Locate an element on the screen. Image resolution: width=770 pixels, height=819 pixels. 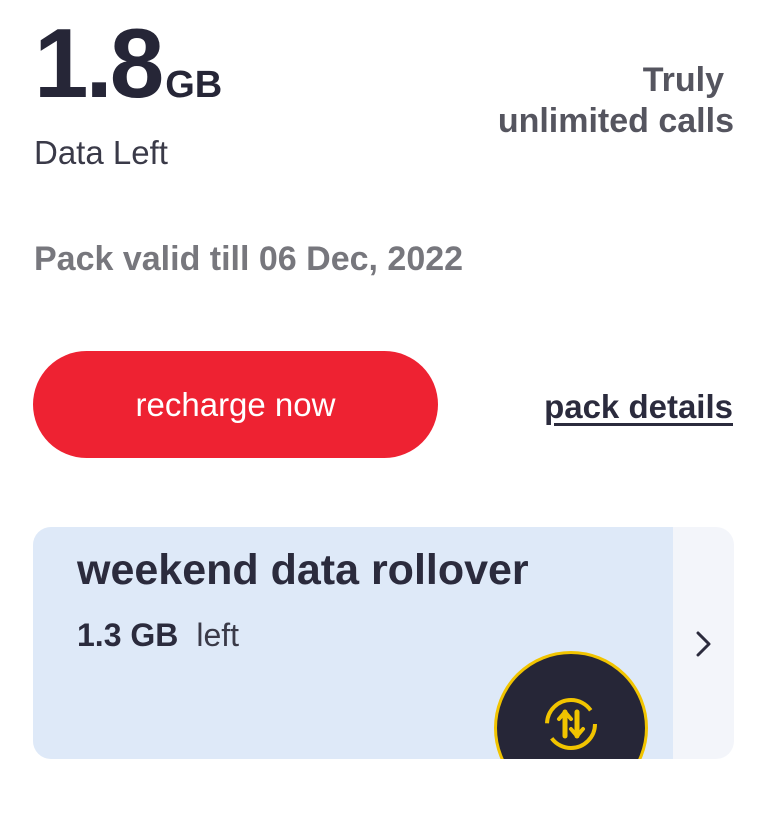
data-balance-value: 1.8 is located at coordinates (99, 63).